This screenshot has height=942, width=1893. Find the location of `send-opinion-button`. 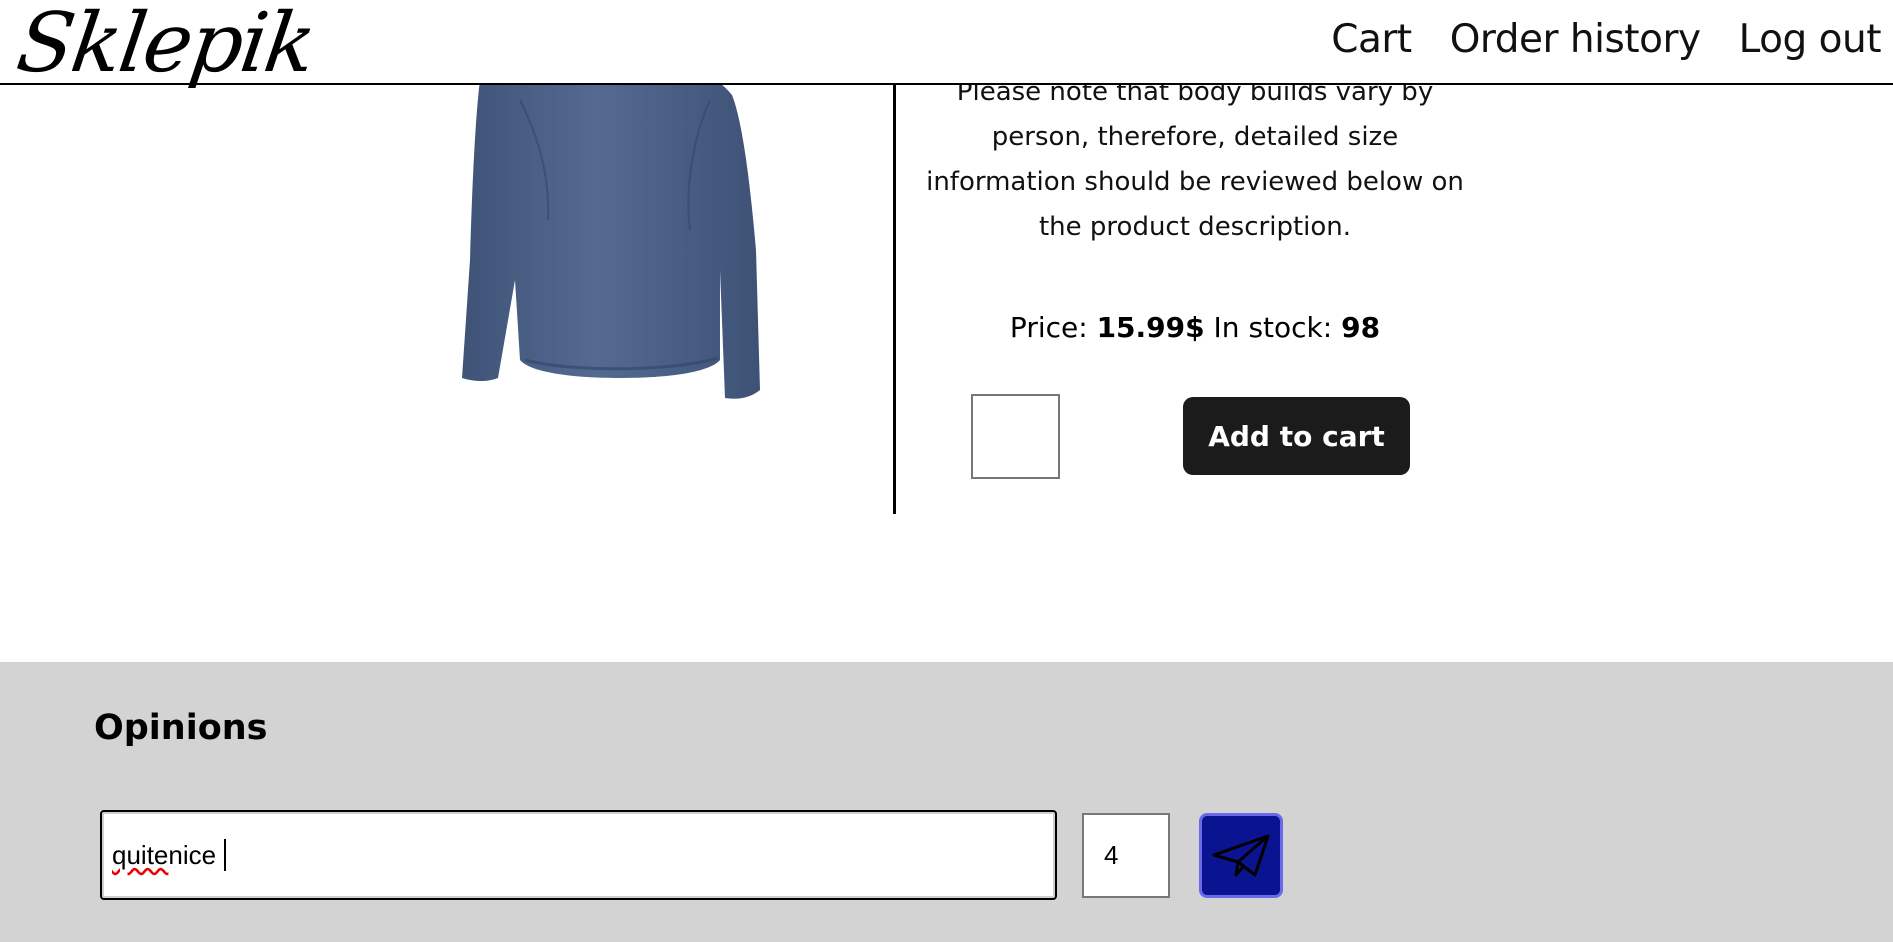

send-opinion-button is located at coordinates (1241, 855).